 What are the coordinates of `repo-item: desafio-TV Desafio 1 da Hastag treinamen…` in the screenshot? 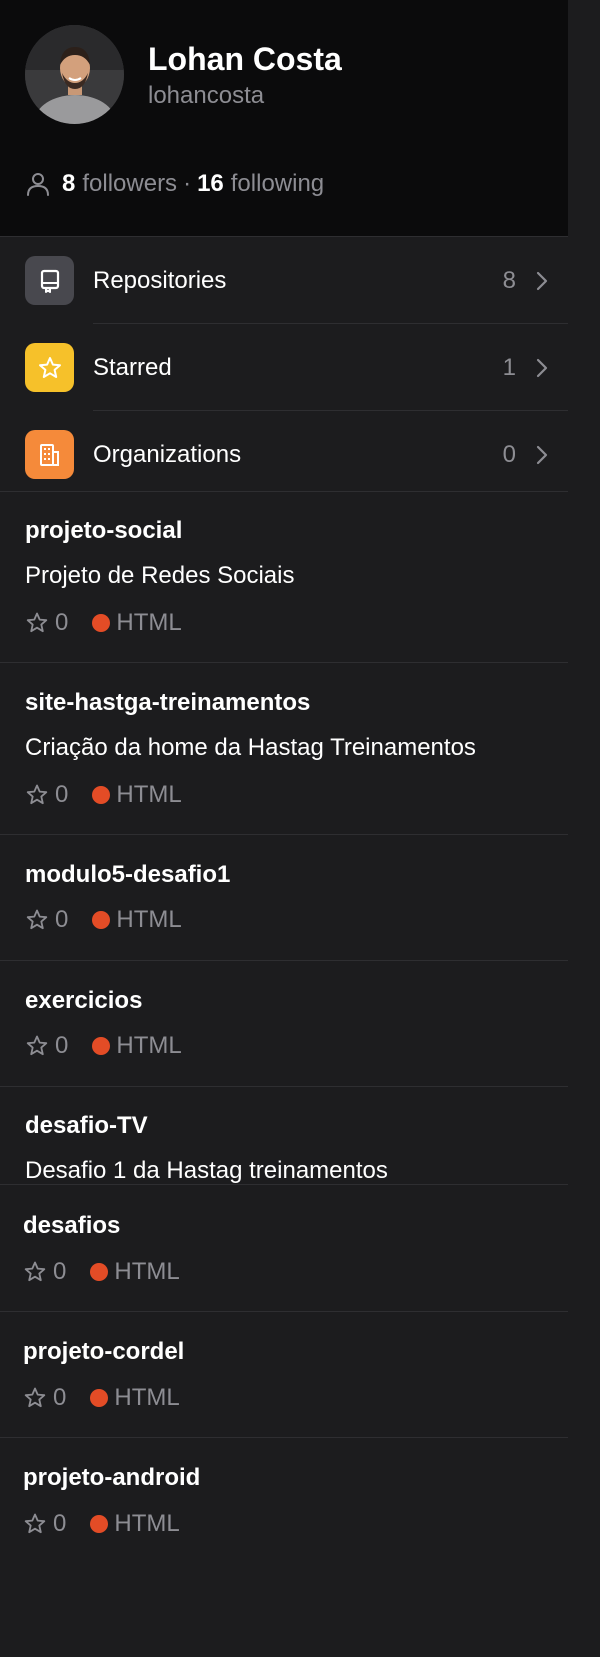 It's located at (284, 1135).